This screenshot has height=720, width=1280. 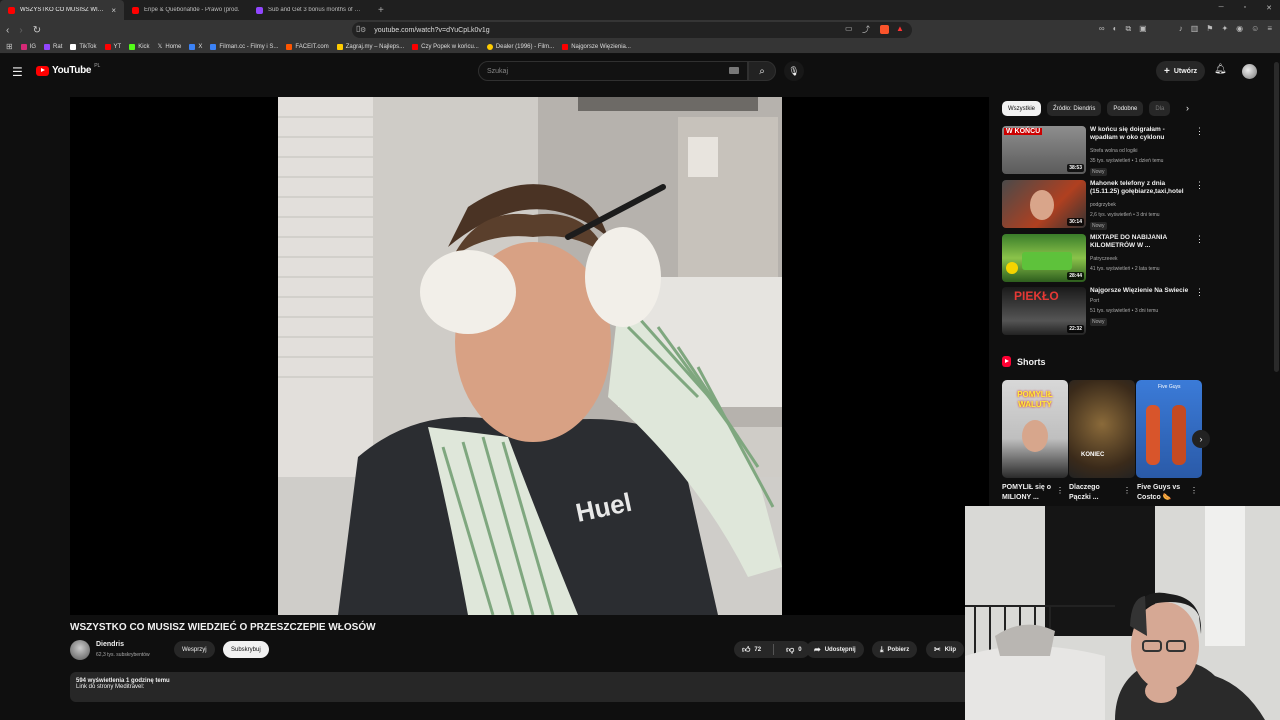 I want to click on forward-icon: ›, so click(x=20, y=30).